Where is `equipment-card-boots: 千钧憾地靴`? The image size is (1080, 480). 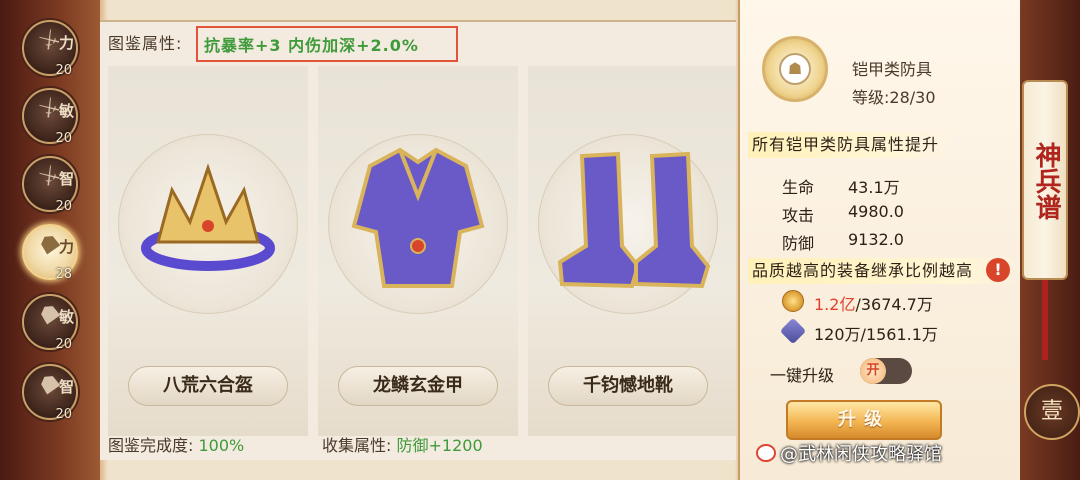
equipment-card-boots: 千钧憾地靴 is located at coordinates (632, 251).